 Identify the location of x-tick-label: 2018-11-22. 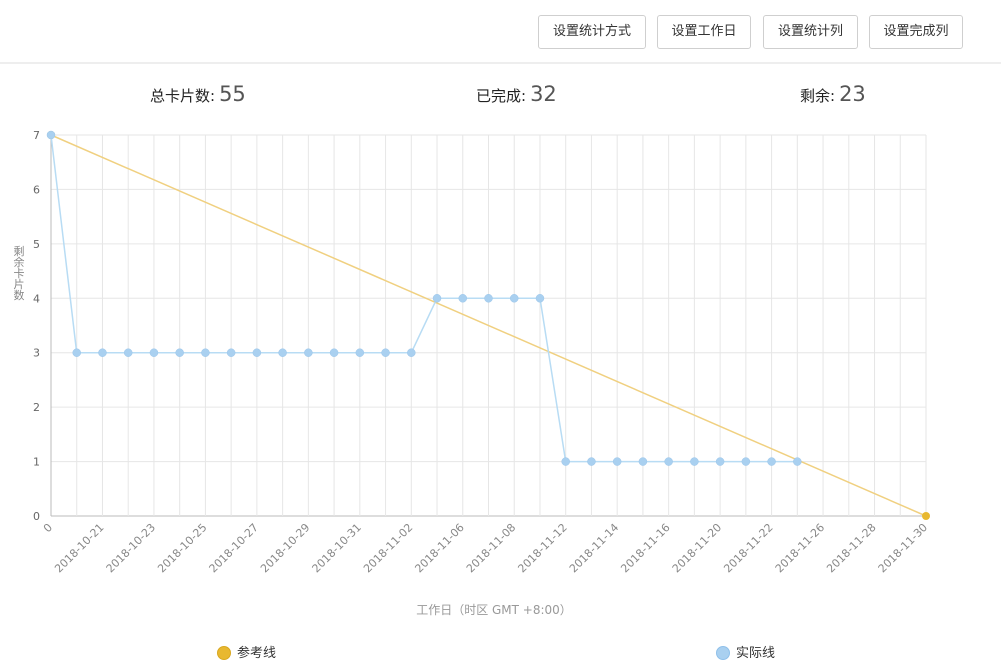
(748, 548).